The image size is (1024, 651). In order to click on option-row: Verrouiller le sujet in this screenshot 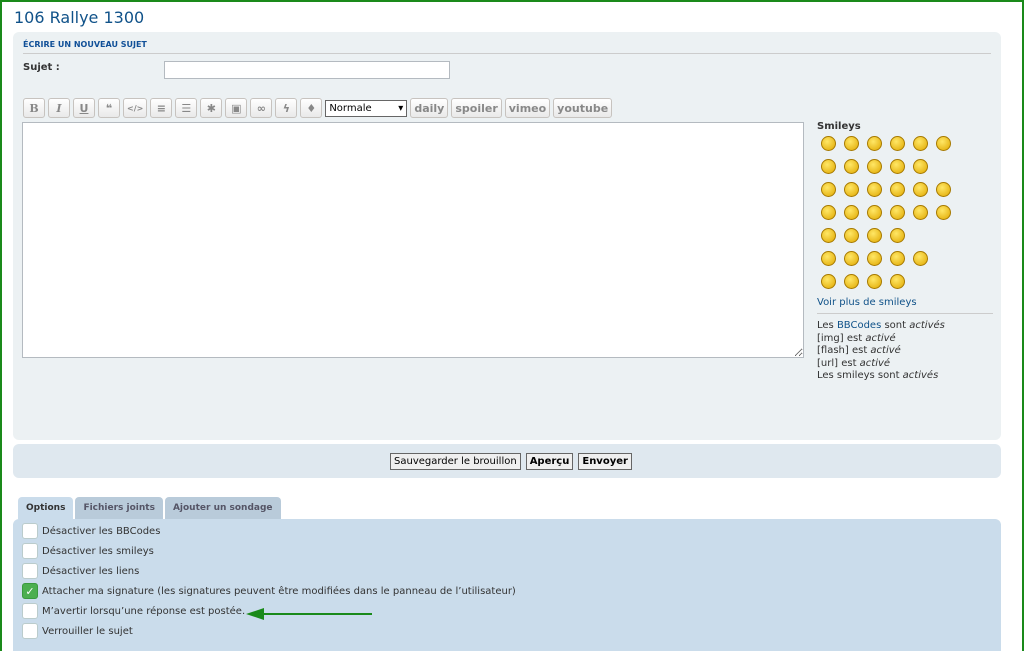, I will do `click(77, 631)`.